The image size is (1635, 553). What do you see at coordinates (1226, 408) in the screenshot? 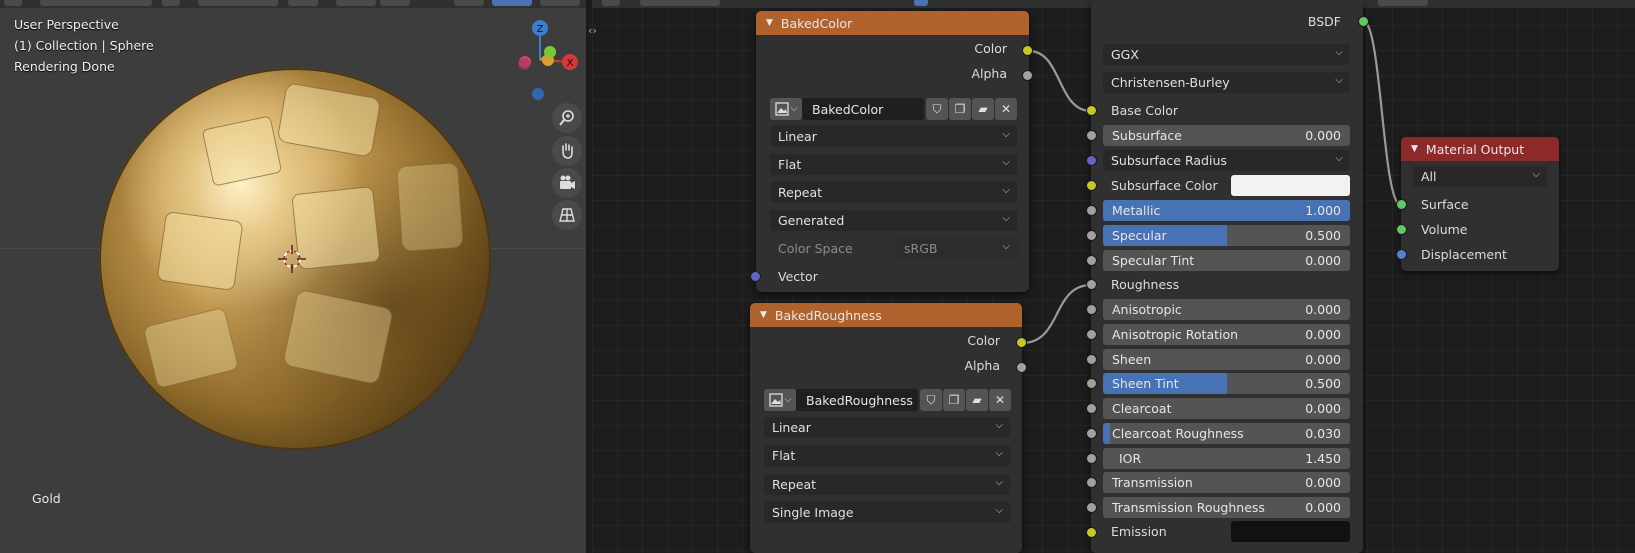
I see `clearcoat-slider: Clearcoat 0.000` at bounding box center [1226, 408].